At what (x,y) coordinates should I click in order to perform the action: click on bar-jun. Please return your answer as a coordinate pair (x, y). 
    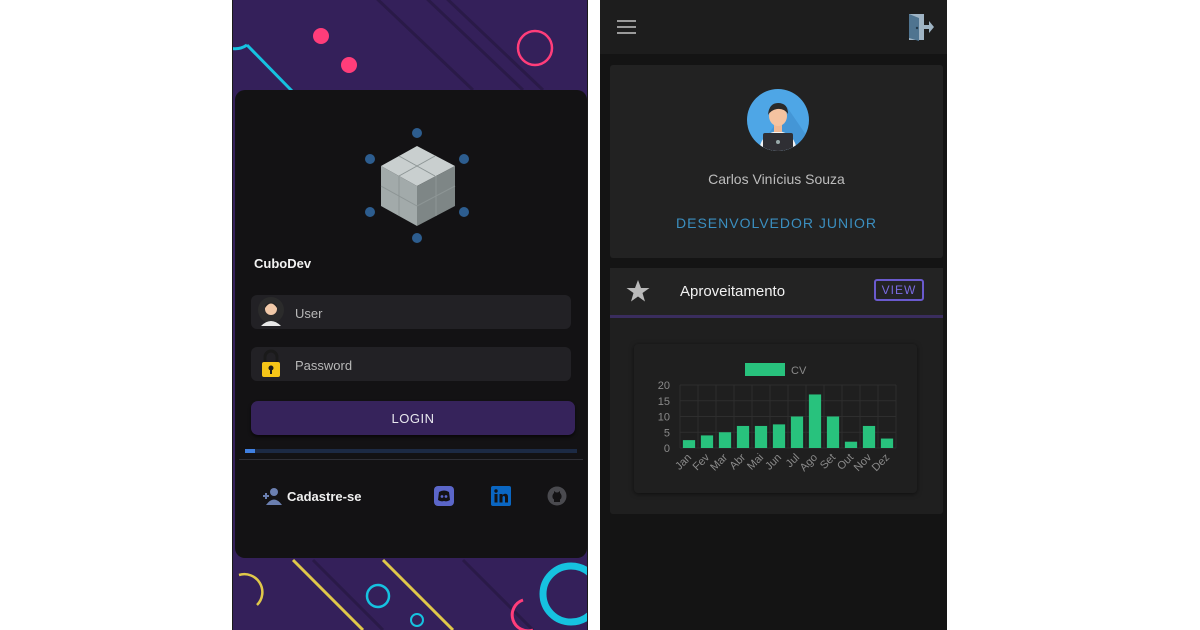
    Looking at the image, I should click on (779, 436).